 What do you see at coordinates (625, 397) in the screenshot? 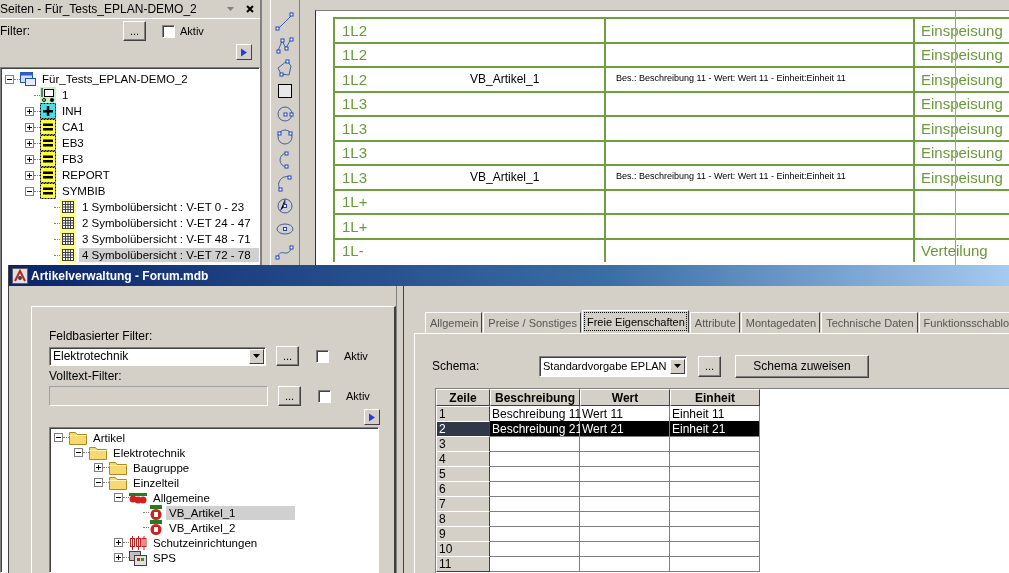
I see `column-header: Wert` at bounding box center [625, 397].